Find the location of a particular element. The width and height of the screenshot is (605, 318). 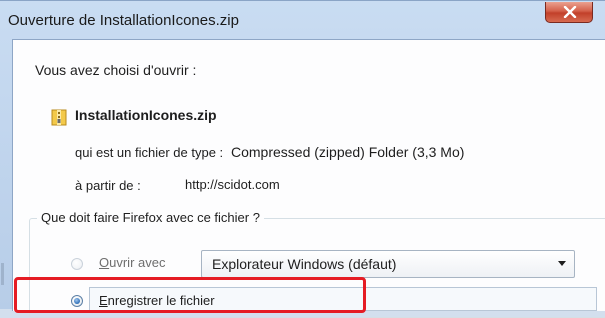

open-with-label-text: uvrir avec is located at coordinates (137, 262).